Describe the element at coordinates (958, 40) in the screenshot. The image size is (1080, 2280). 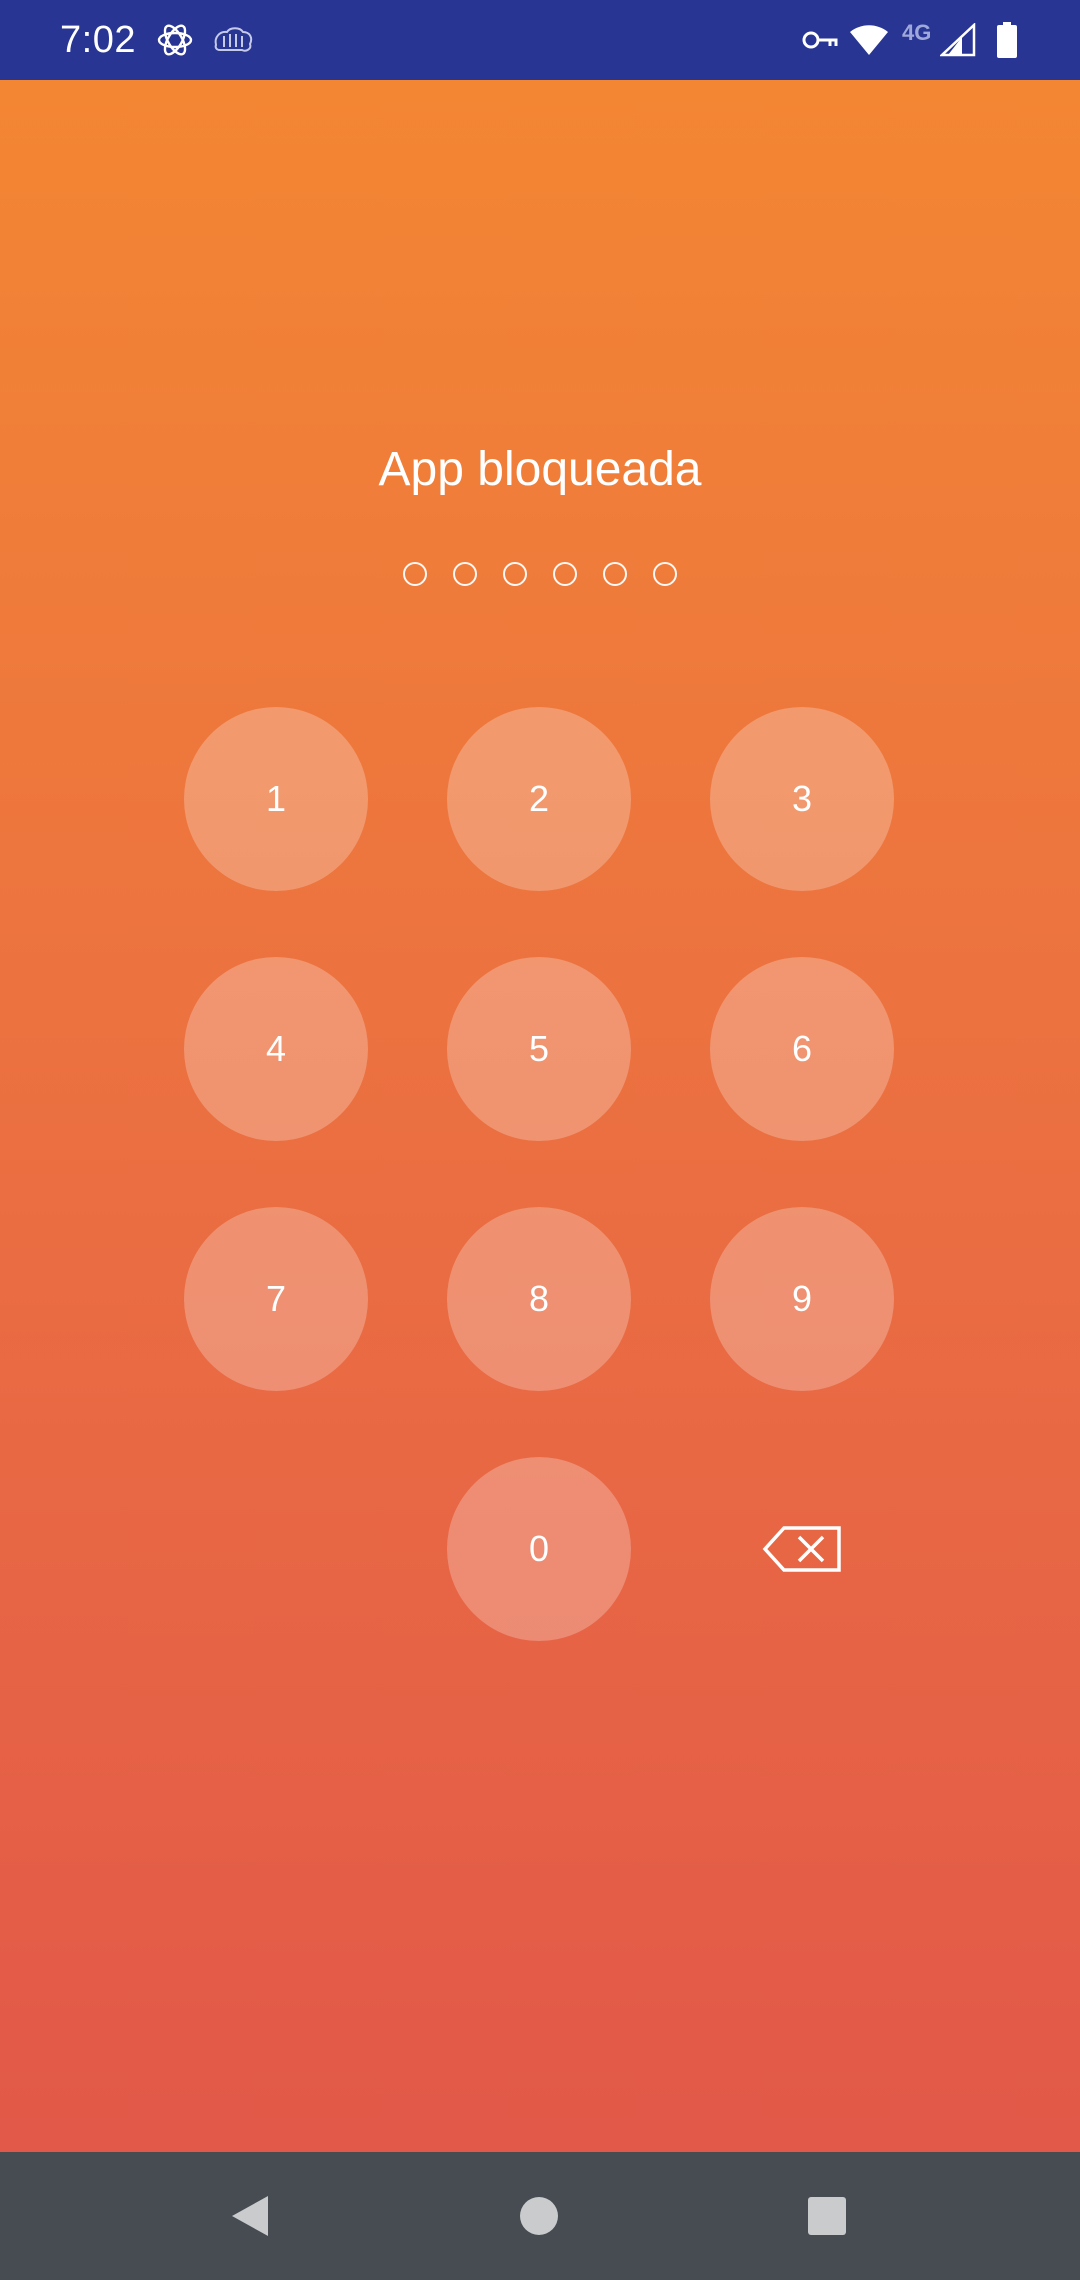
I see `cell-signal-icon` at that location.